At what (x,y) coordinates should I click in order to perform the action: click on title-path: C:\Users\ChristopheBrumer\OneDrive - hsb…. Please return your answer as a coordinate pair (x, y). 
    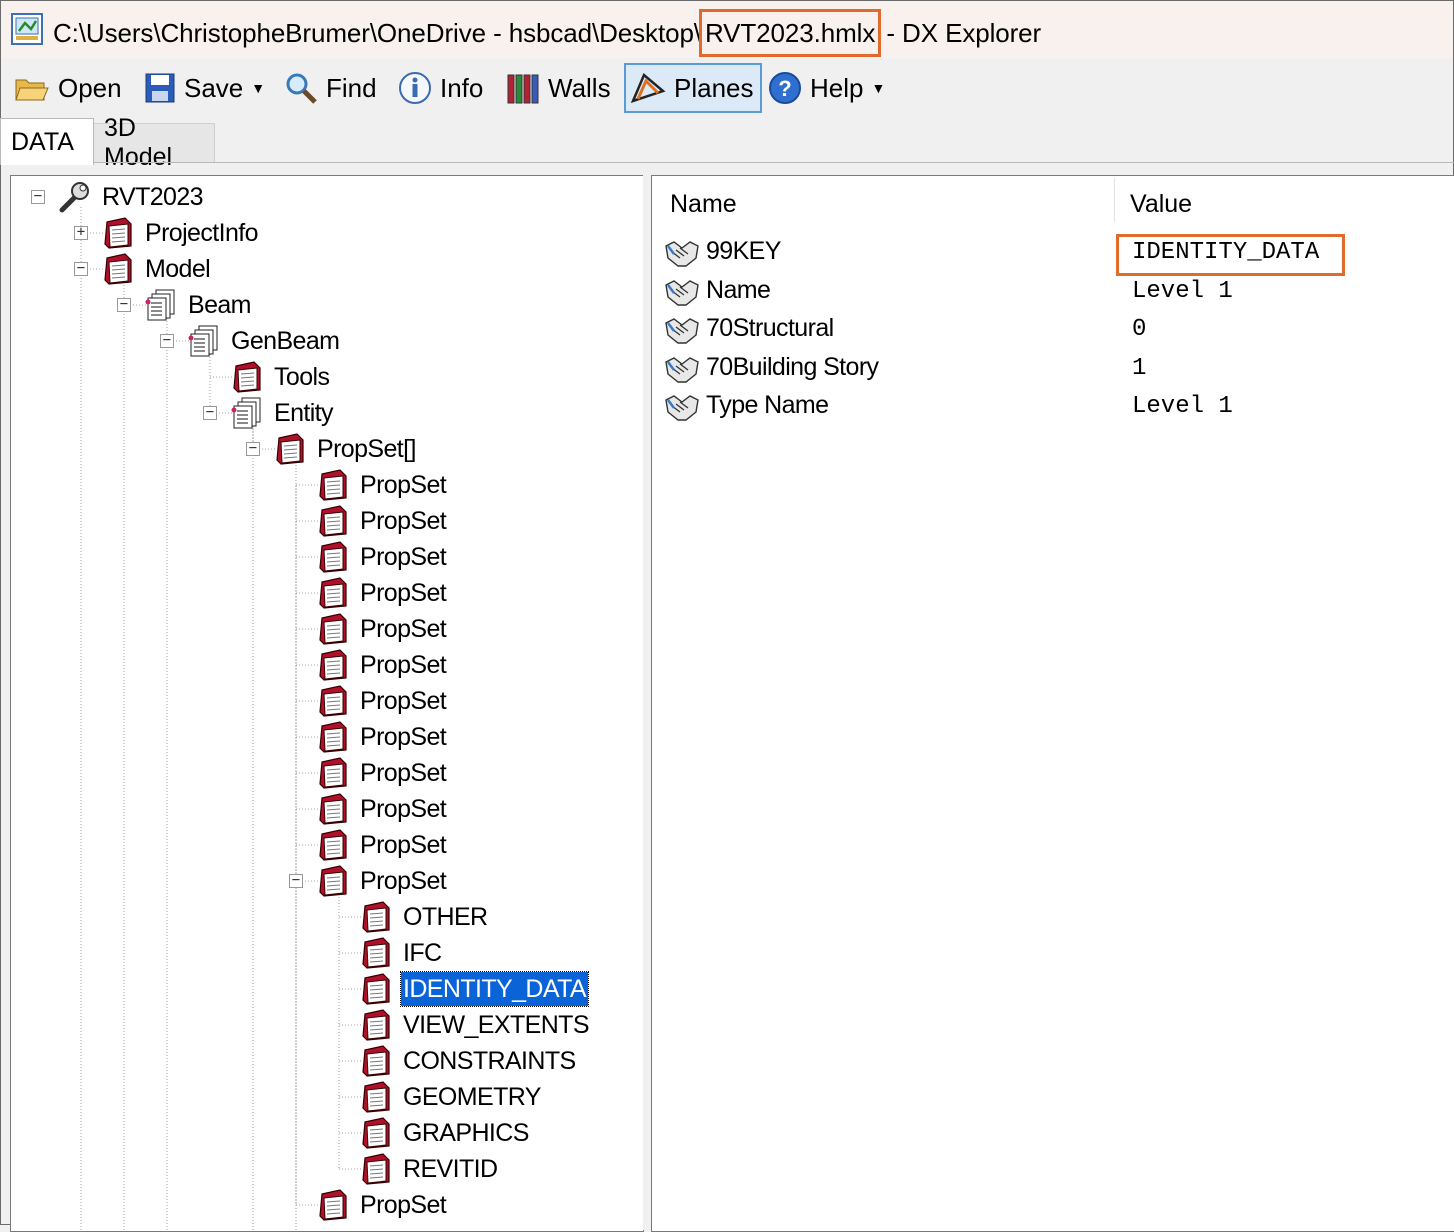
    Looking at the image, I should click on (377, 33).